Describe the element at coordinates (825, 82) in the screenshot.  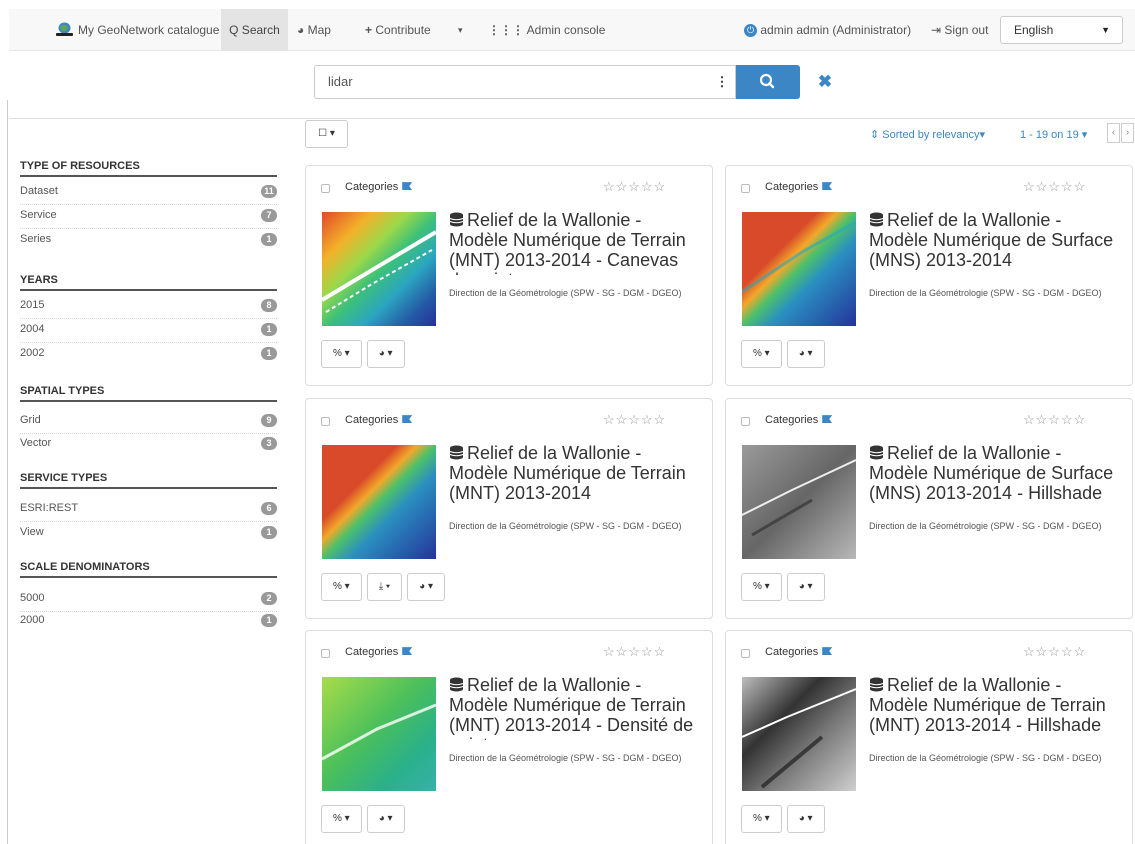
I see `clear-search-icon: ✖` at that location.